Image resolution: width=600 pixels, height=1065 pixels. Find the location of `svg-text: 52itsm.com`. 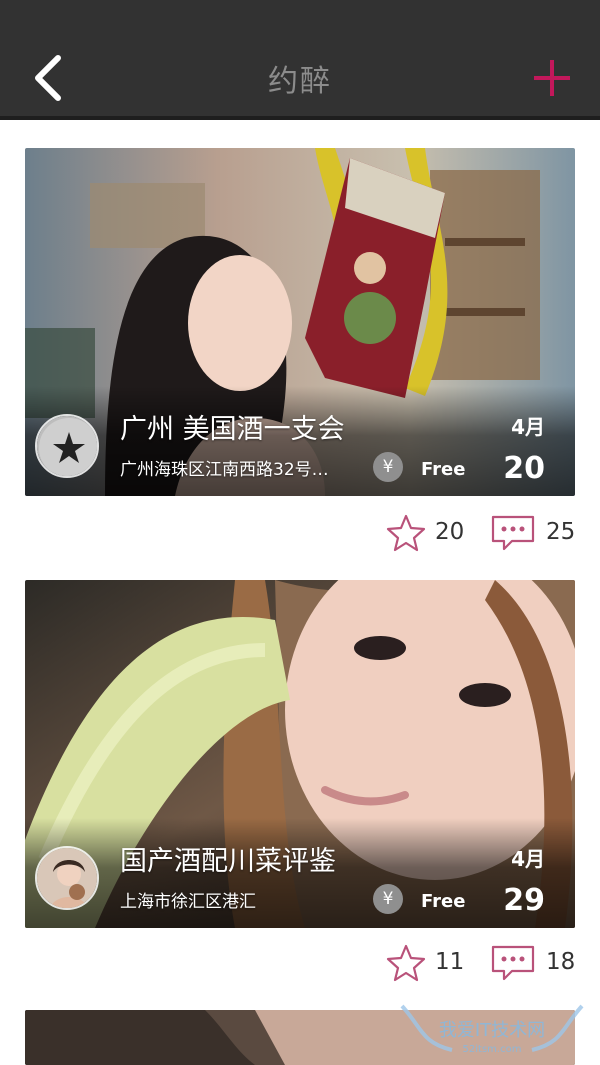

svg-text: 52itsm.com is located at coordinates (492, 1049).